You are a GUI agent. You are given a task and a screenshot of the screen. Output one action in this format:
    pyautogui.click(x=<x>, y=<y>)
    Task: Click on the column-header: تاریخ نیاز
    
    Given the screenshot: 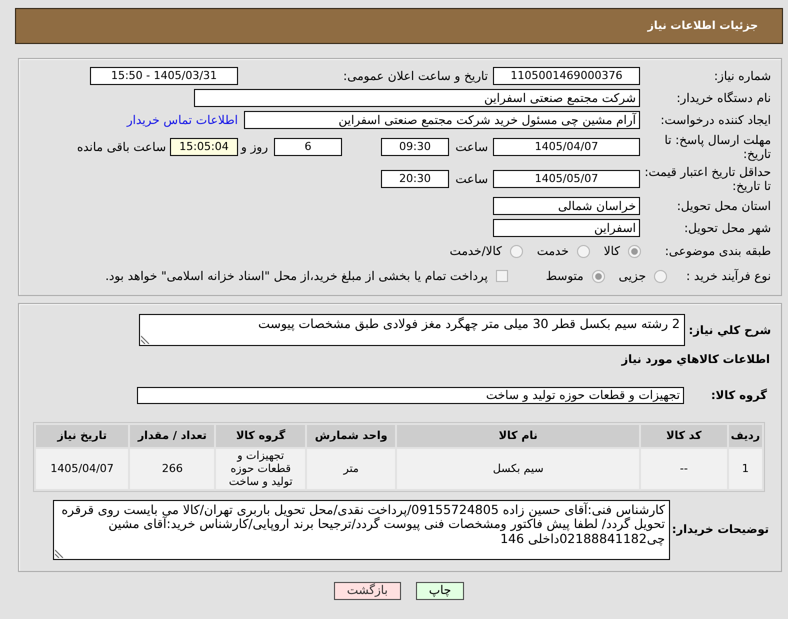 What is the action you would take?
    pyautogui.click(x=82, y=435)
    